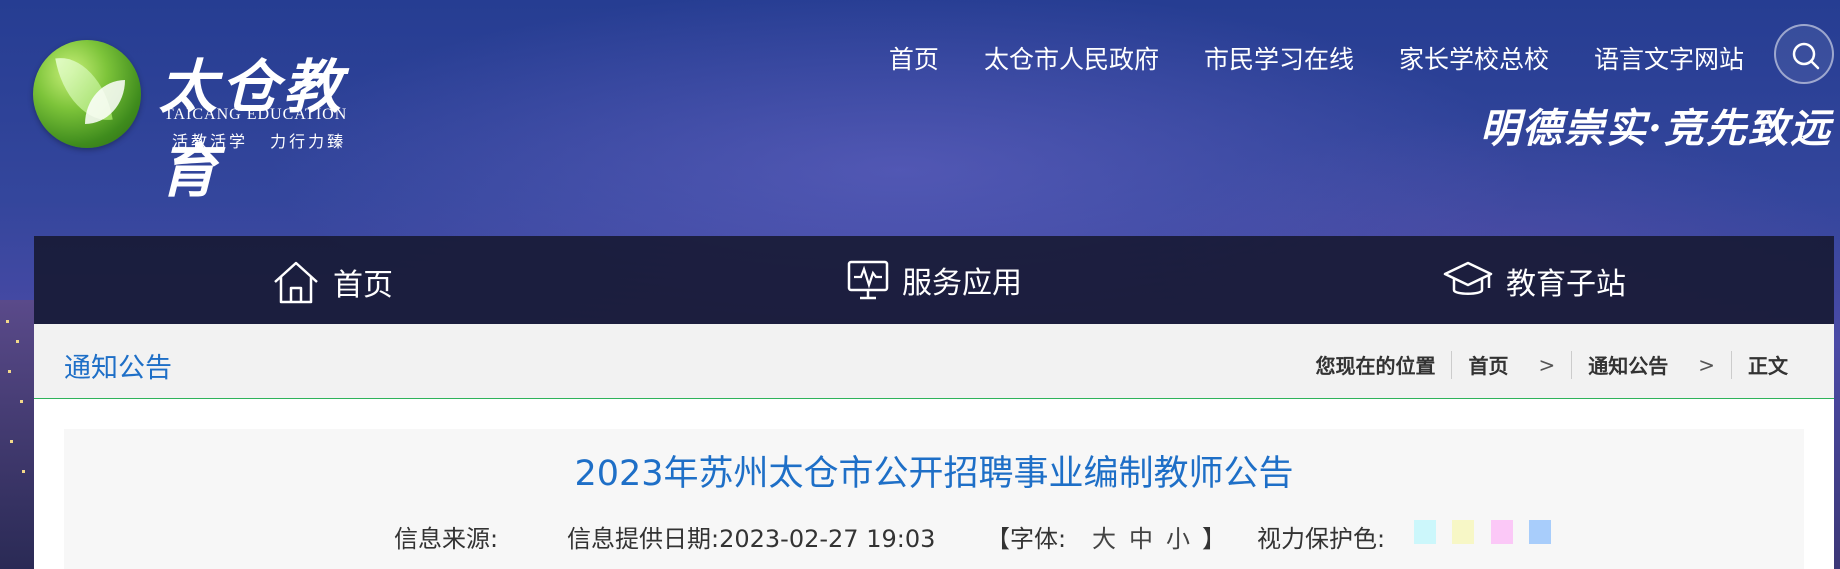 This screenshot has height=569, width=1840. Describe the element at coordinates (1474, 58) in the screenshot. I see `top-link-parent-school: 家长学校总校` at that location.